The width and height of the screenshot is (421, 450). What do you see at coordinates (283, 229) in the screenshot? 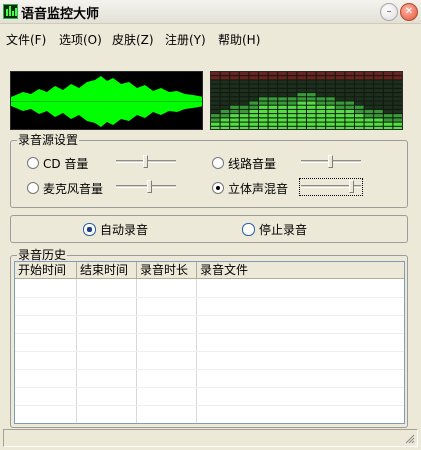
I see `label-stop-record: 停止录音` at bounding box center [283, 229].